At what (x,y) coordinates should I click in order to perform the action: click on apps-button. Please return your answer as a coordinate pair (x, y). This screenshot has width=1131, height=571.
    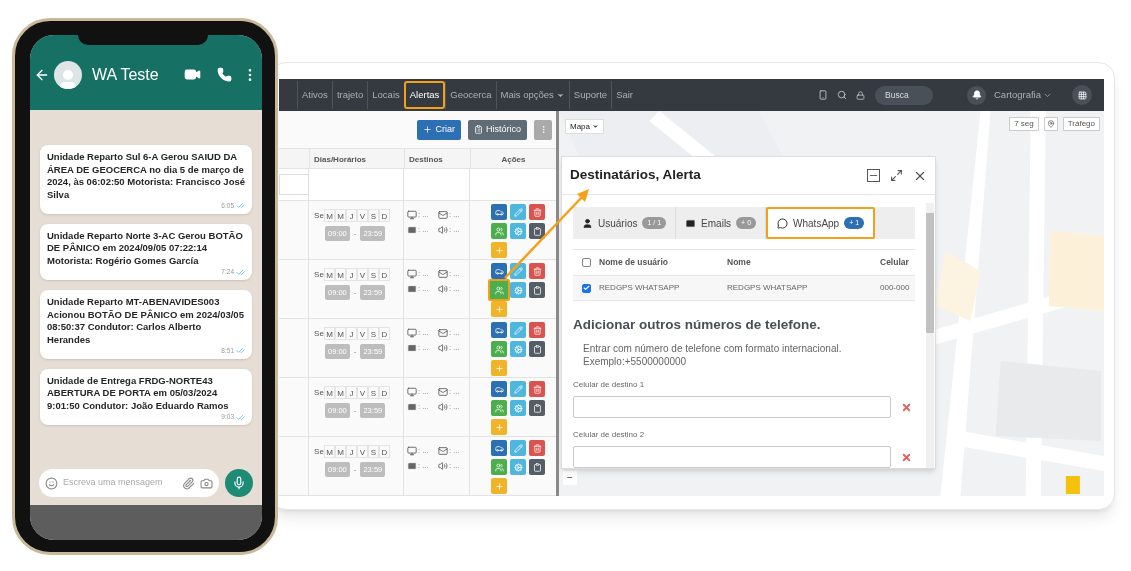
    Looking at the image, I should click on (1082, 95).